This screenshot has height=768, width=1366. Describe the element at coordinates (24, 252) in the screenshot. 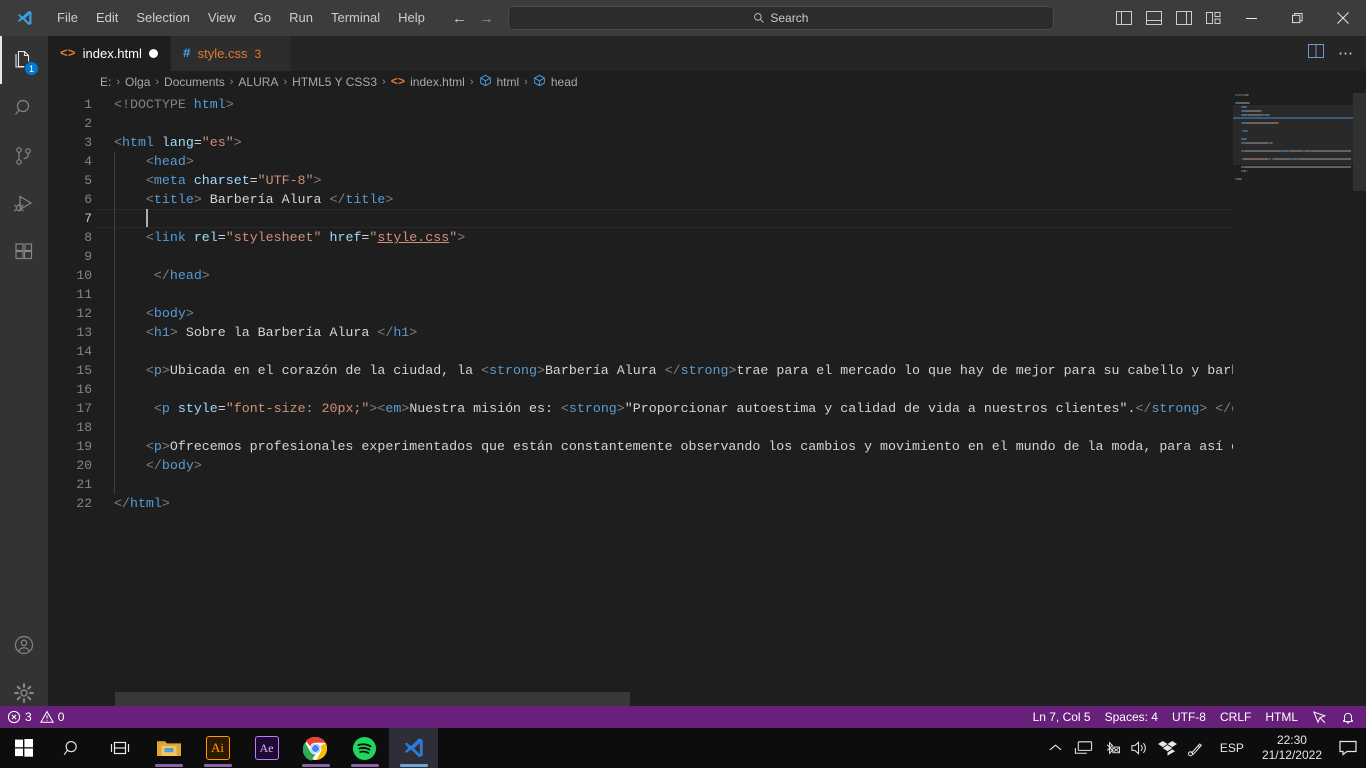

I see `sidebar-item-extensions` at that location.